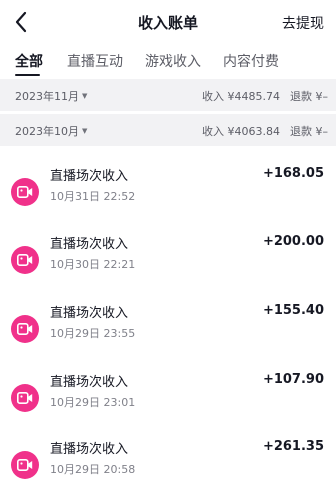 Image resolution: width=336 pixels, height=485 pixels. I want to click on month-income: 收入 ¥4063.84, so click(241, 131).